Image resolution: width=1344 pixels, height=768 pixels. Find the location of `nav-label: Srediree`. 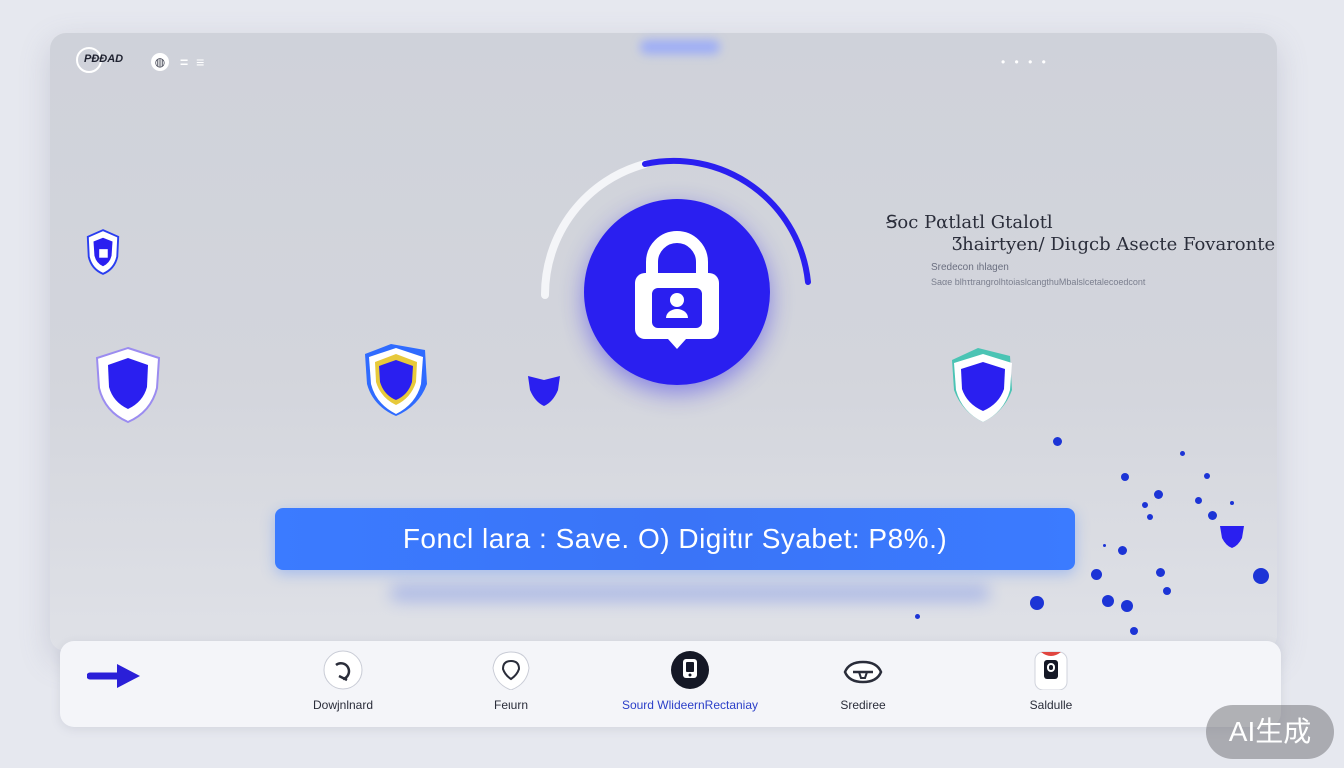

nav-label: Srediree is located at coordinates (863, 705).